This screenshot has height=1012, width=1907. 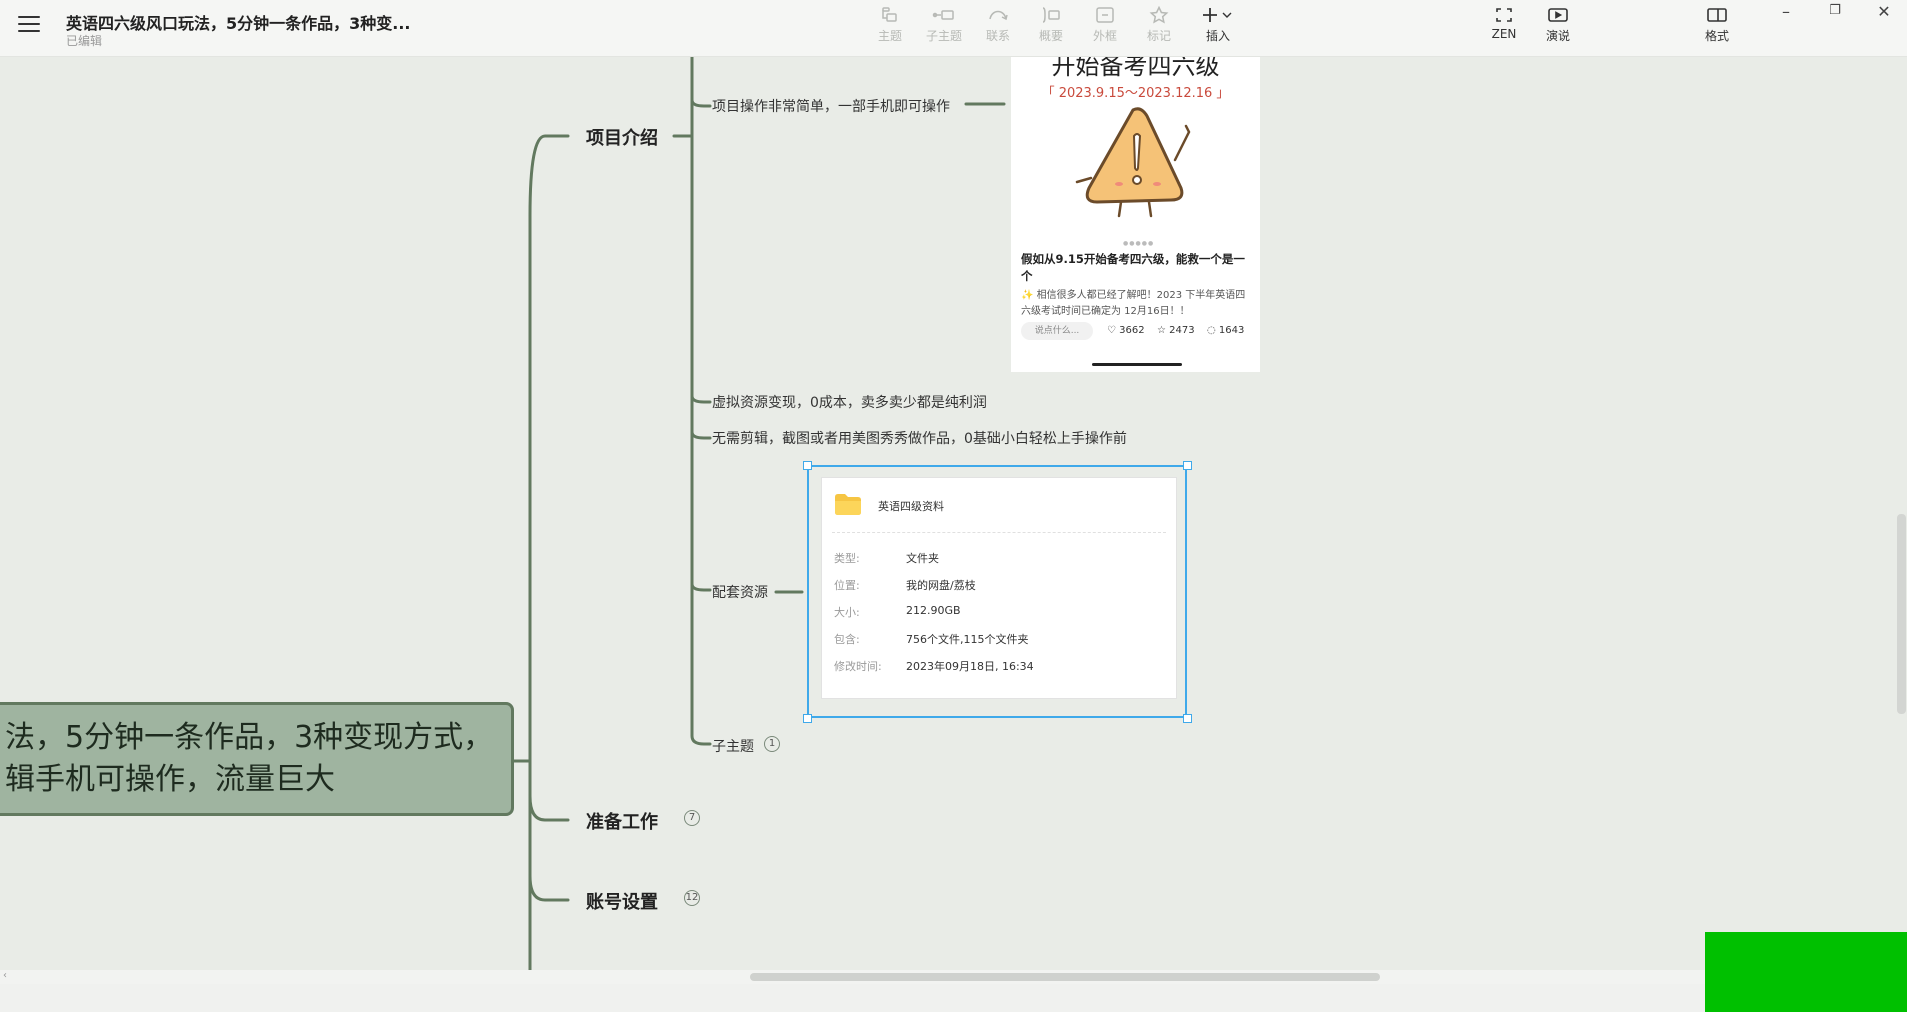 I want to click on relationship-icon, so click(x=998, y=15).